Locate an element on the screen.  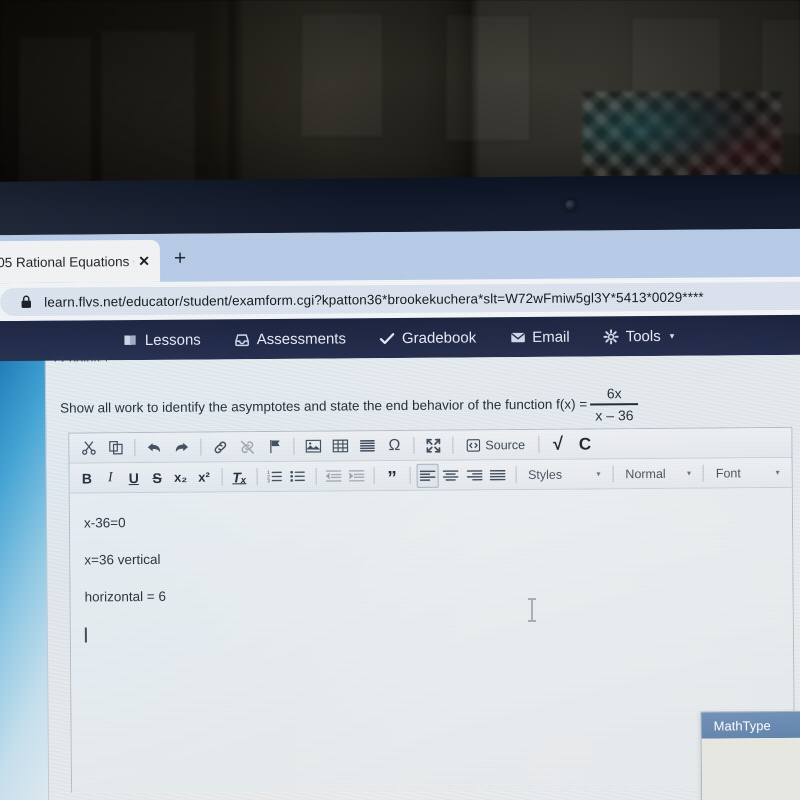
fraction-denominator: x – 36 is located at coordinates (614, 415).